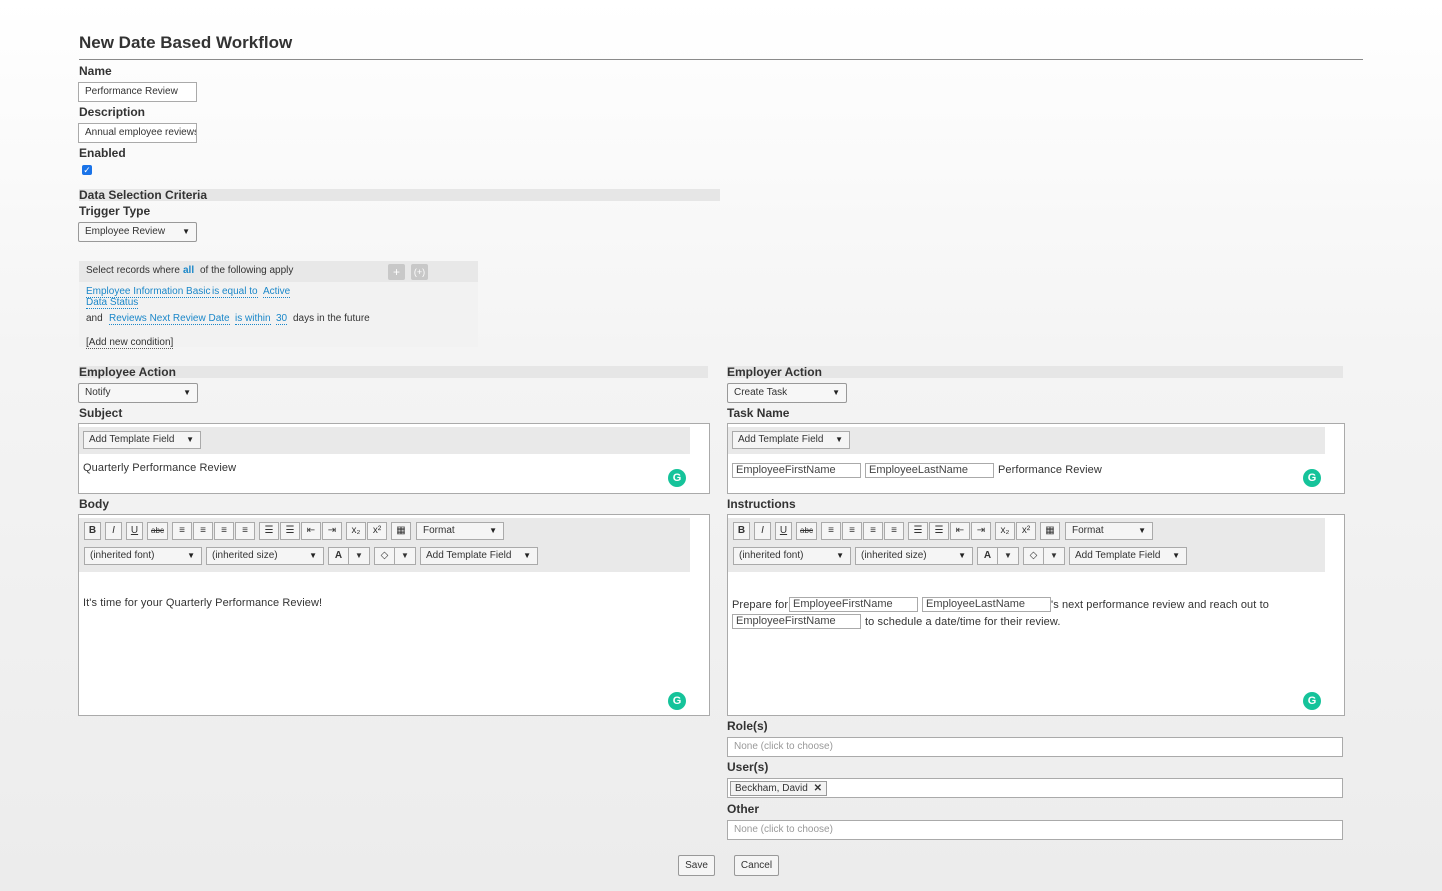 This screenshot has width=1442, height=891. Describe the element at coordinates (818, 788) in the screenshot. I see `remove-user-icon: ✕` at that location.